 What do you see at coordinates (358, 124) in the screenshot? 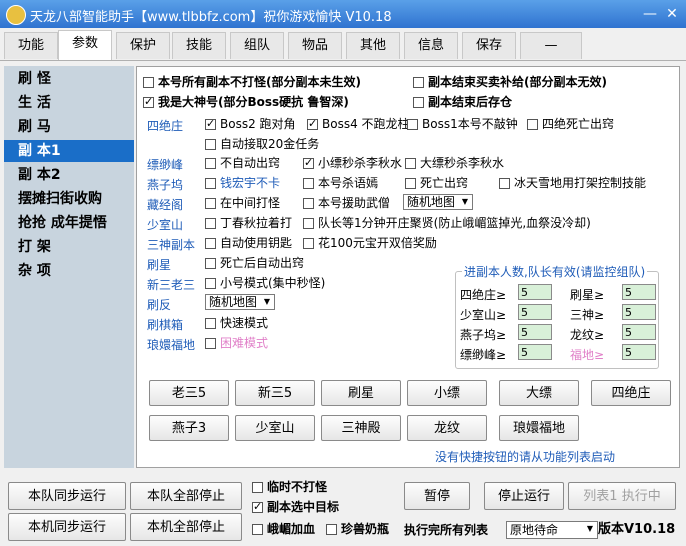
I see `boss4-checkbox: Boss4 不跑龙柱` at bounding box center [358, 124].